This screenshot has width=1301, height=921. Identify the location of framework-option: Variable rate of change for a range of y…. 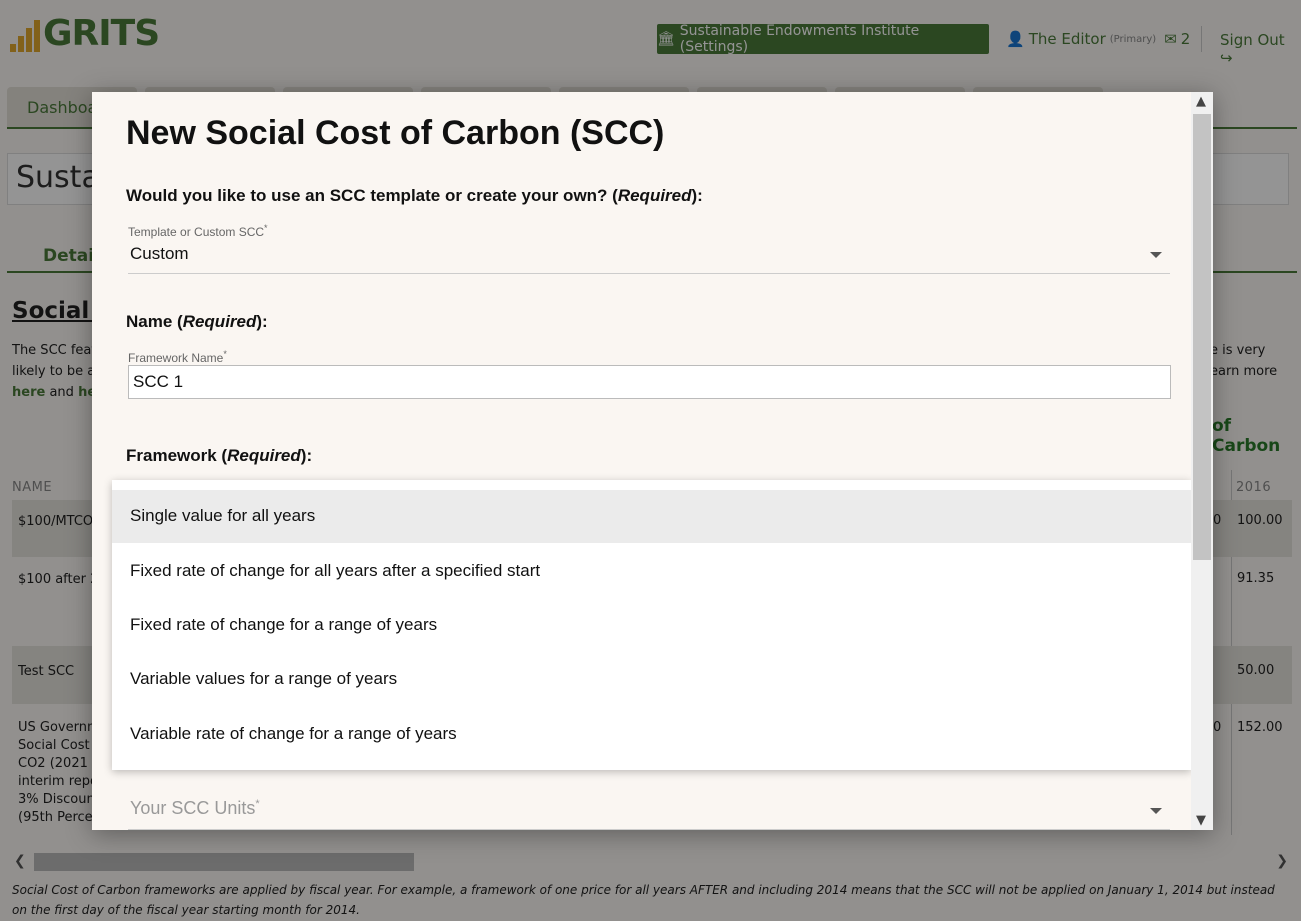
(651, 734).